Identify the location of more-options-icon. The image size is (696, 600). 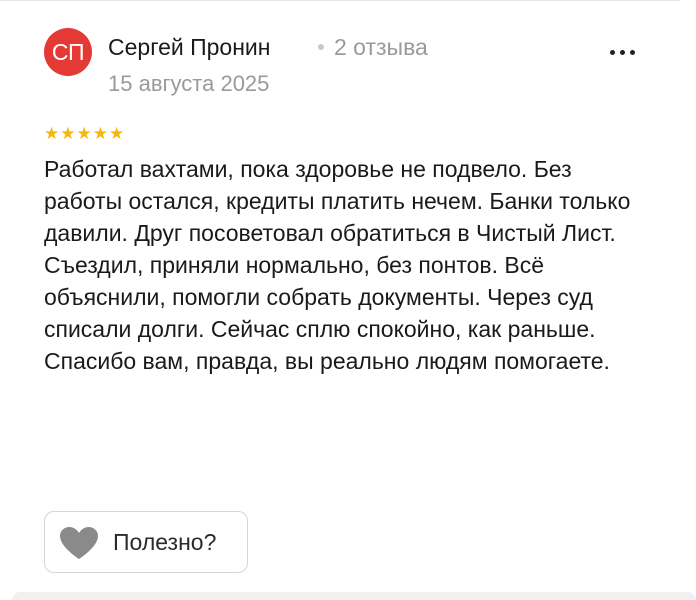
(630, 52).